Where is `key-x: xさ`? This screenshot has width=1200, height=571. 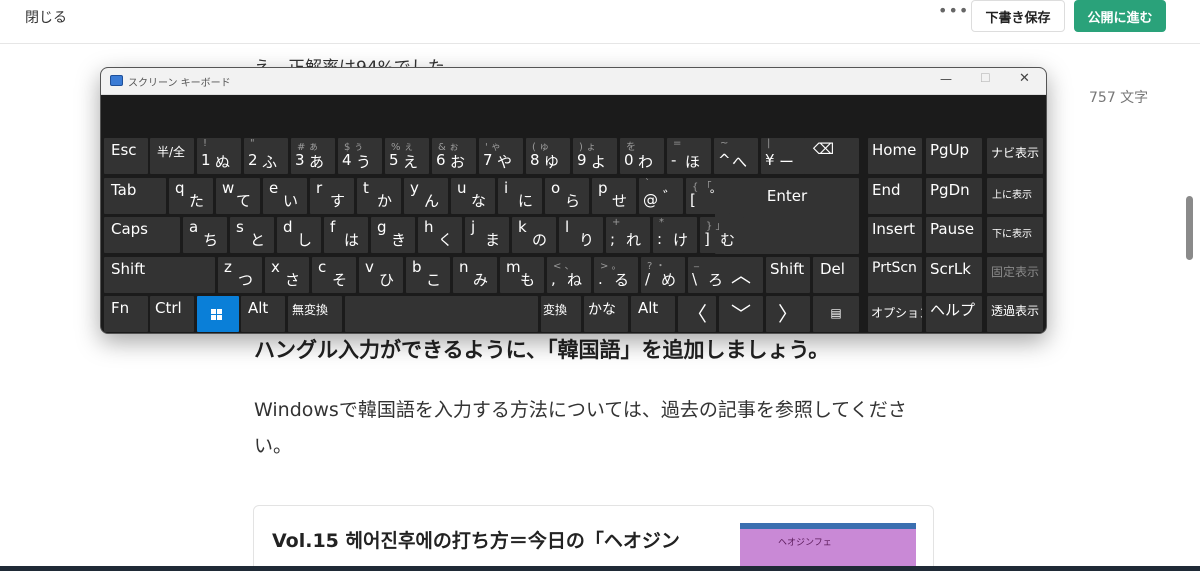 key-x: xさ is located at coordinates (287, 275).